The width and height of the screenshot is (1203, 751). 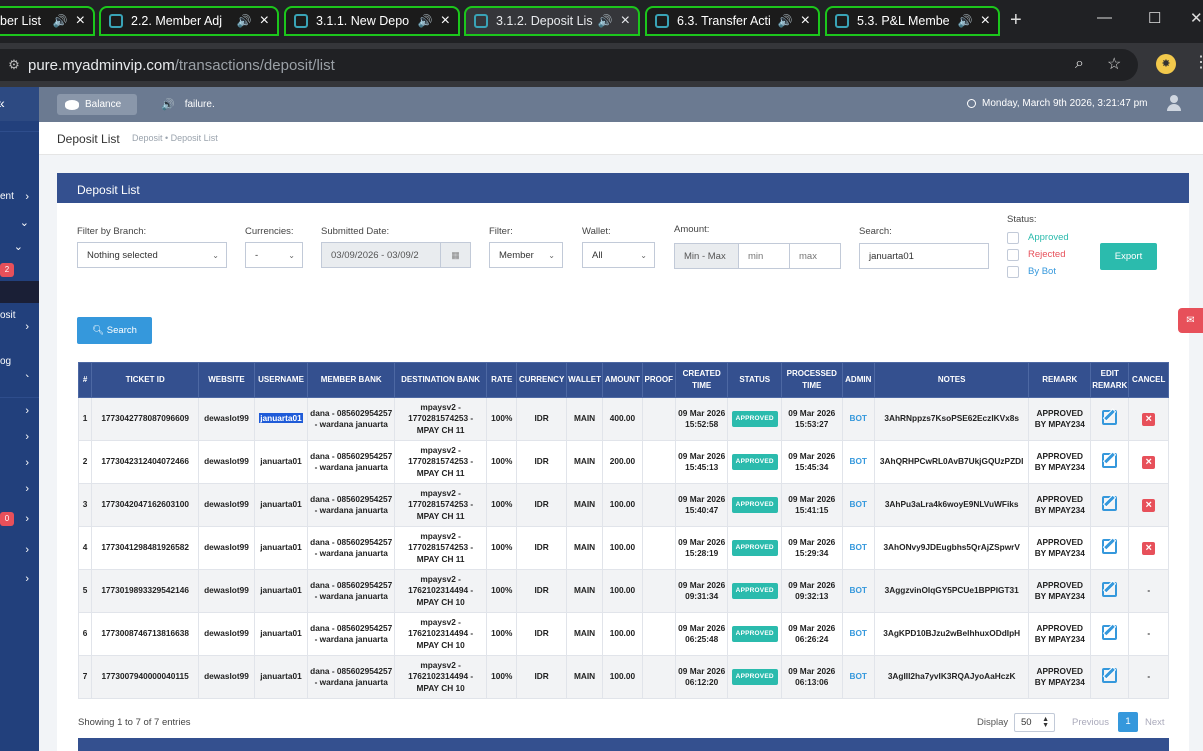 What do you see at coordinates (858, 380) in the screenshot?
I see `column-header: ADMIN` at bounding box center [858, 380].